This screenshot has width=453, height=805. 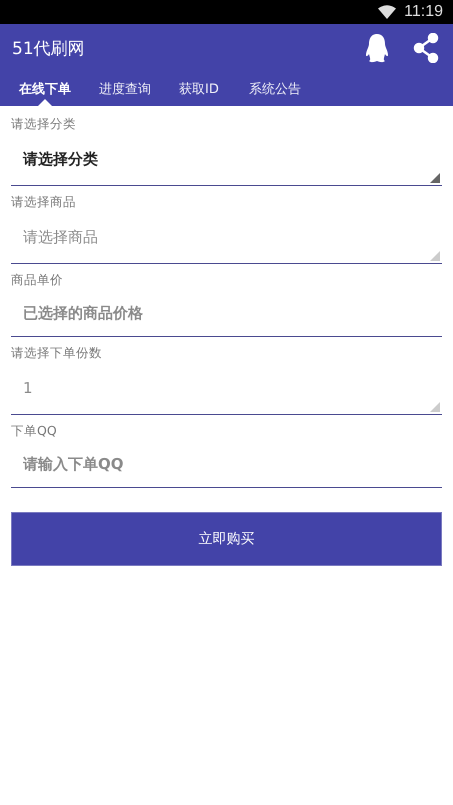 What do you see at coordinates (60, 237) in the screenshot?
I see `dropdown-value: 请选择商品` at bounding box center [60, 237].